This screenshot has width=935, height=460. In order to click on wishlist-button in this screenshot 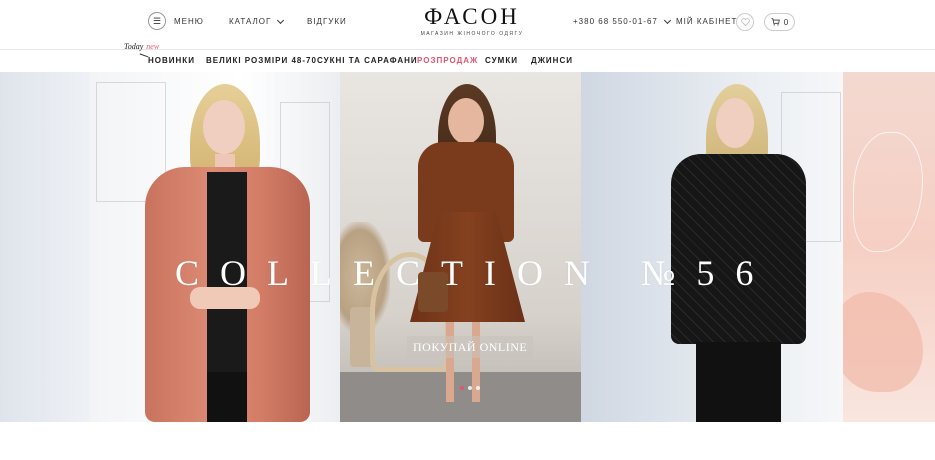, I will do `click(745, 22)`.